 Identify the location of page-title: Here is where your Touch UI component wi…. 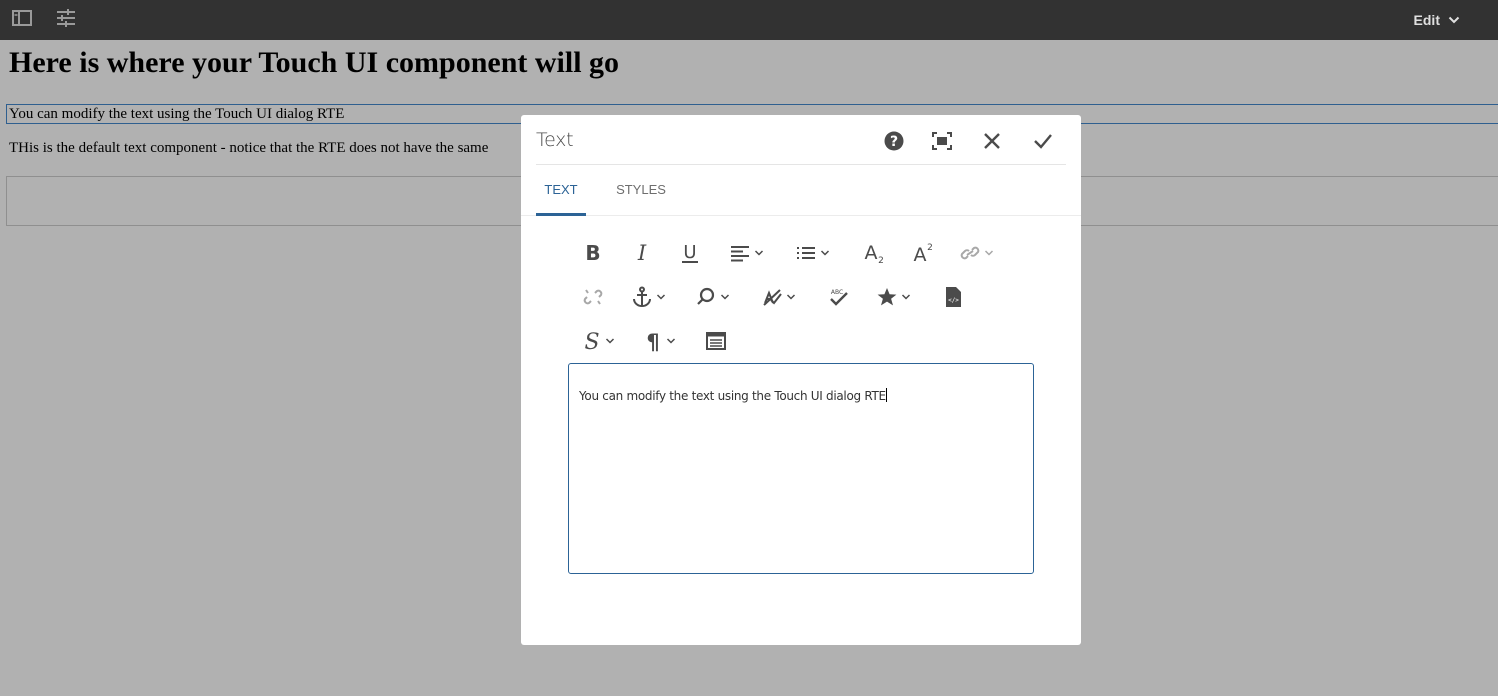
(314, 62).